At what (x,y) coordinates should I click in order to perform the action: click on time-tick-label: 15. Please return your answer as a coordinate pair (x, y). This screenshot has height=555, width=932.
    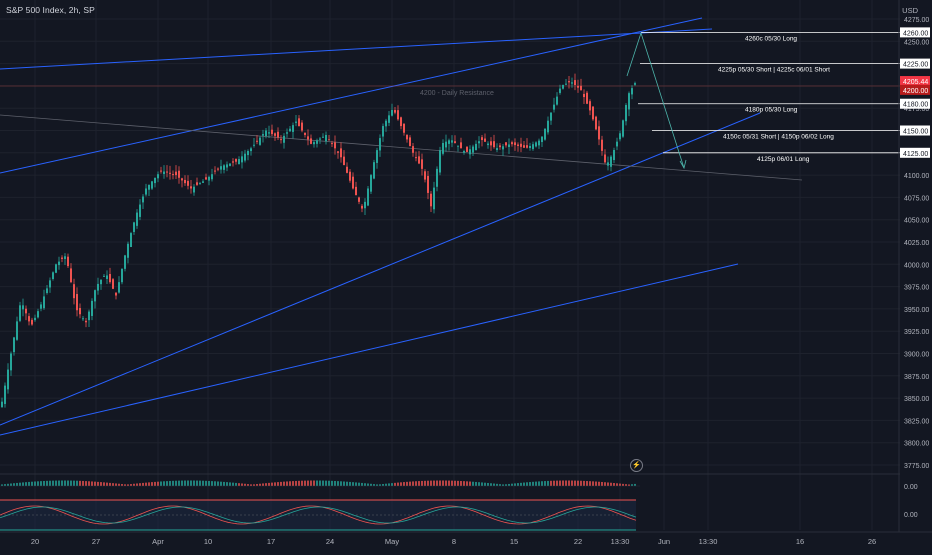
    Looking at the image, I should click on (514, 541).